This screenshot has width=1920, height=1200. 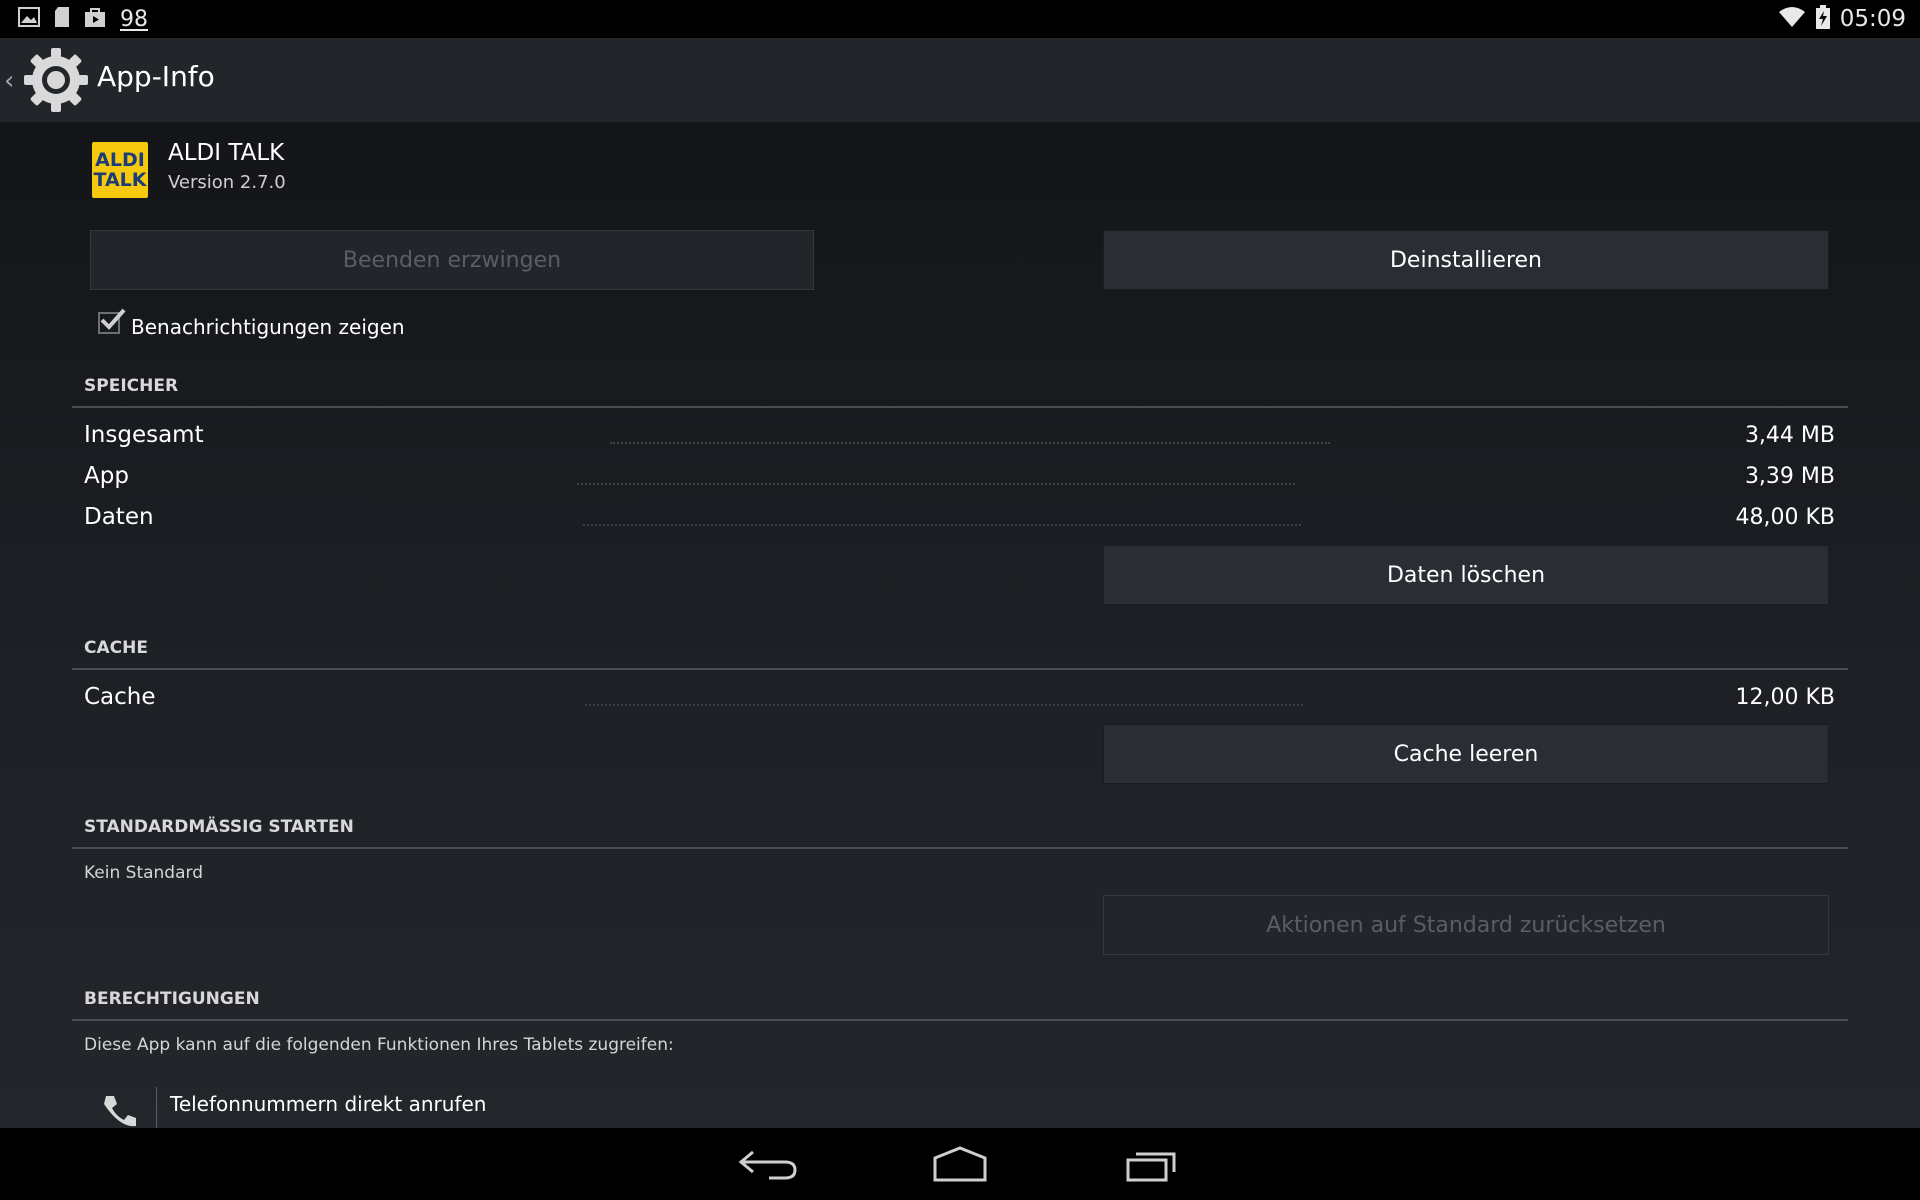 I want to click on app-logo: ALDI TALK, so click(x=120, y=170).